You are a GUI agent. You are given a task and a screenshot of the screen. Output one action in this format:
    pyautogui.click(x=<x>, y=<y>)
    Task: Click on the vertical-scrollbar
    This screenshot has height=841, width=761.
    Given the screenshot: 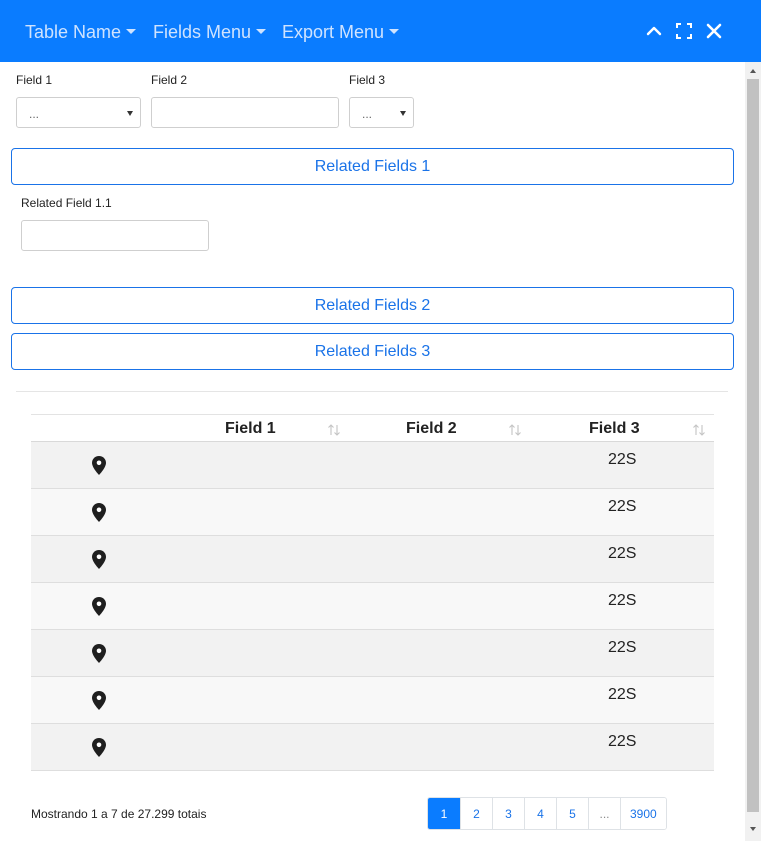 What is the action you would take?
    pyautogui.click(x=753, y=451)
    